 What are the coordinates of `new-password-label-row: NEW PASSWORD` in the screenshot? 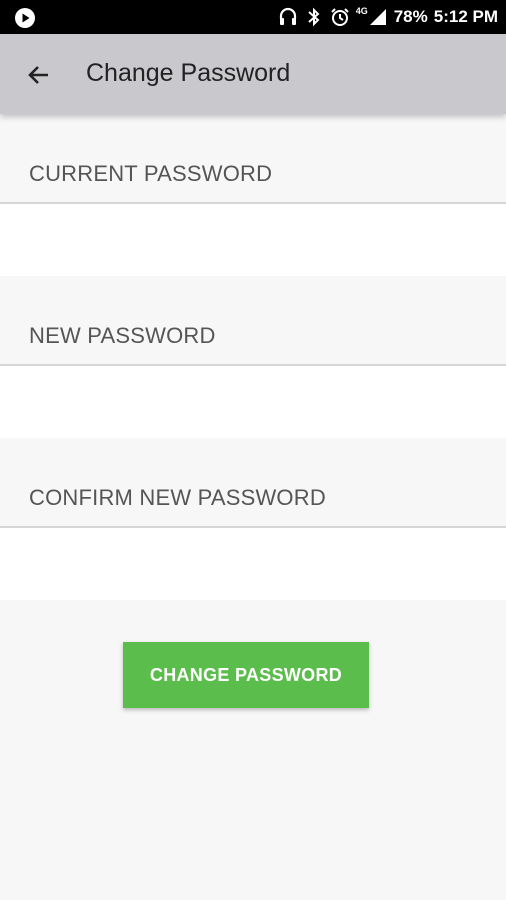 It's located at (253, 321).